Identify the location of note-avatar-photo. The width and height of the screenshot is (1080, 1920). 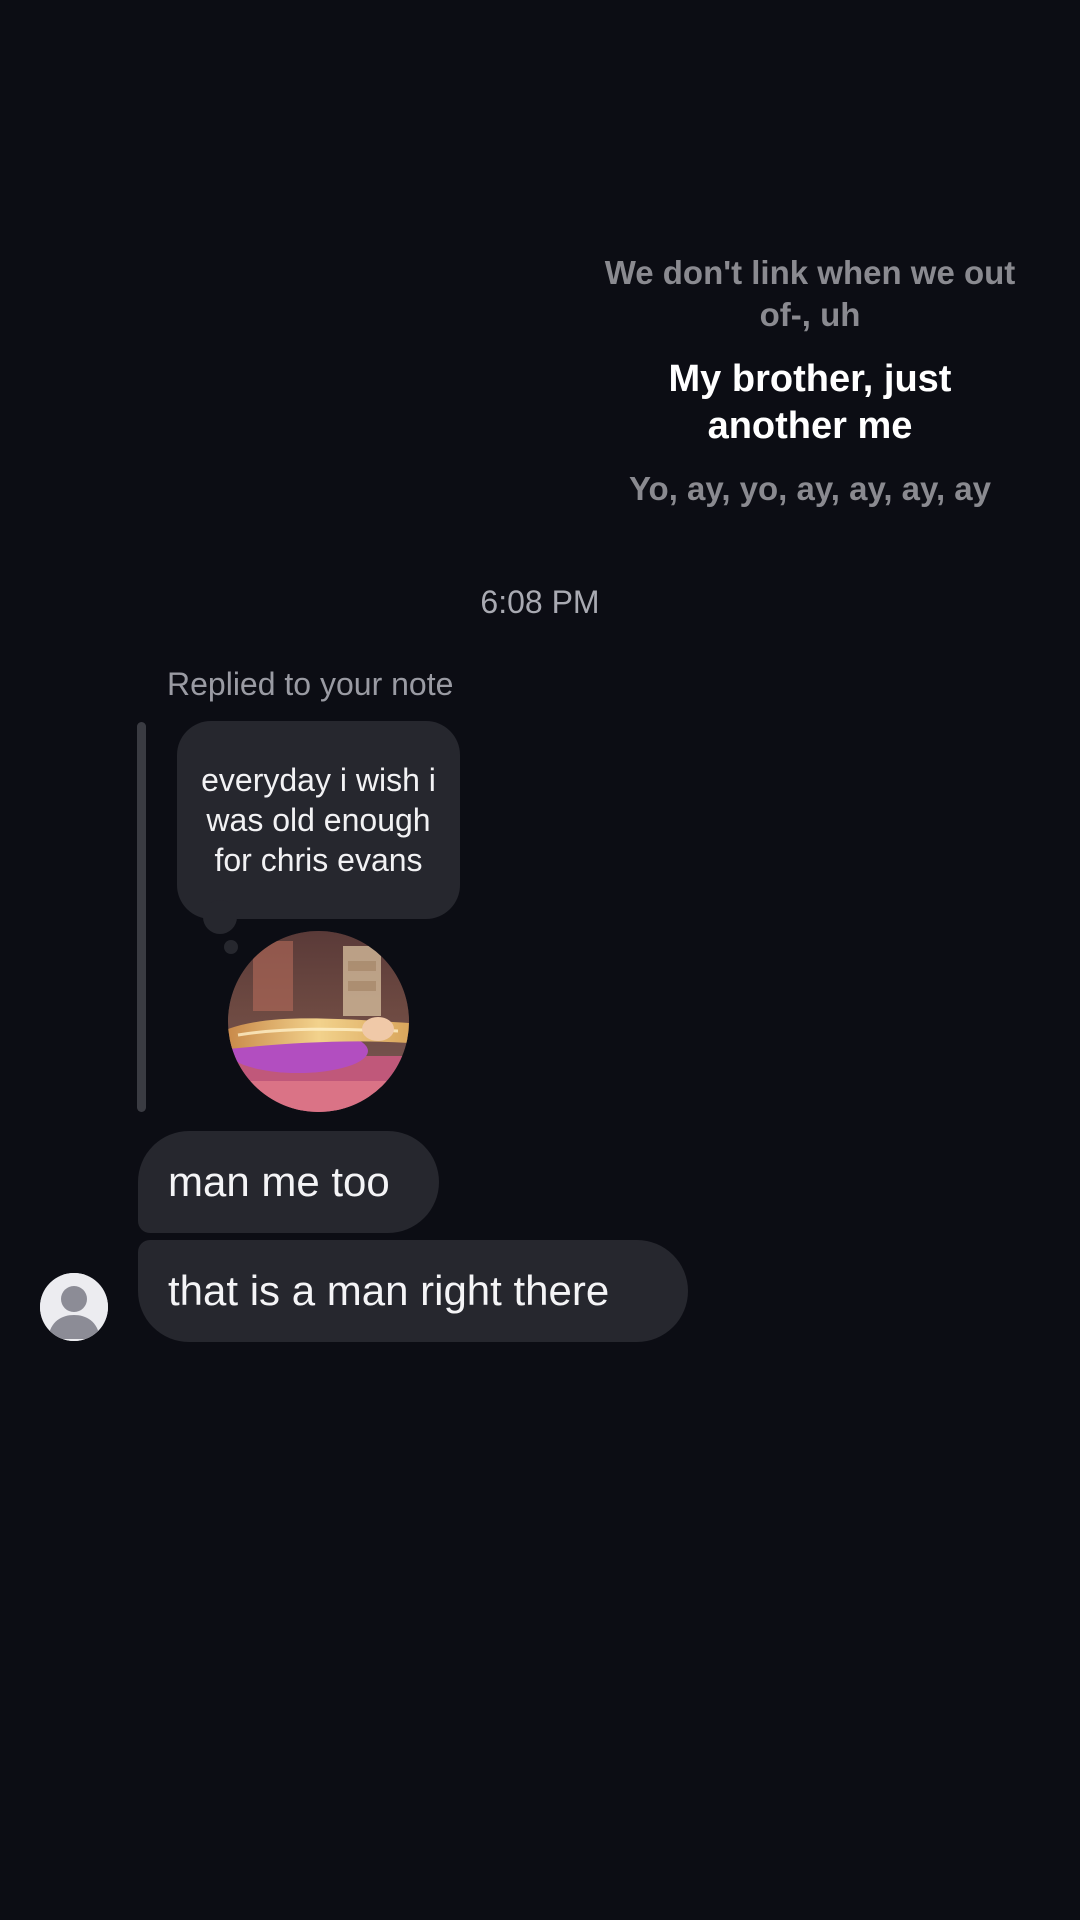
(318, 1021).